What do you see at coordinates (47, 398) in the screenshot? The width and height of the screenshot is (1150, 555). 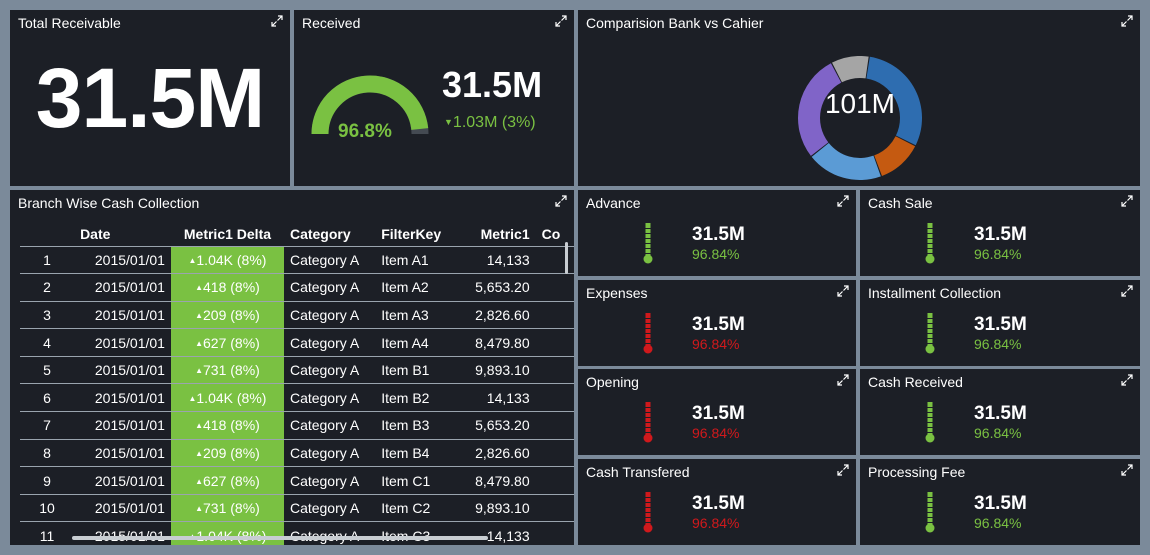 I see `row-index: 6` at bounding box center [47, 398].